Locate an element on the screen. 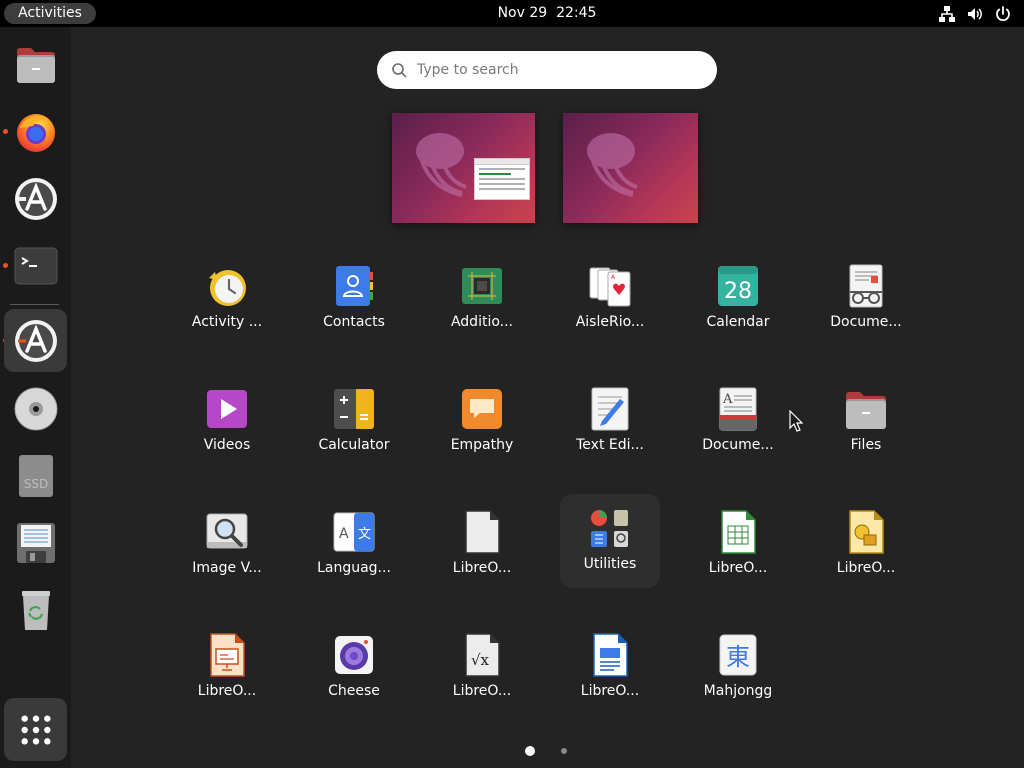 Image resolution: width=1024 pixels, height=768 pixels. dock-item-trash is located at coordinates (35, 609).